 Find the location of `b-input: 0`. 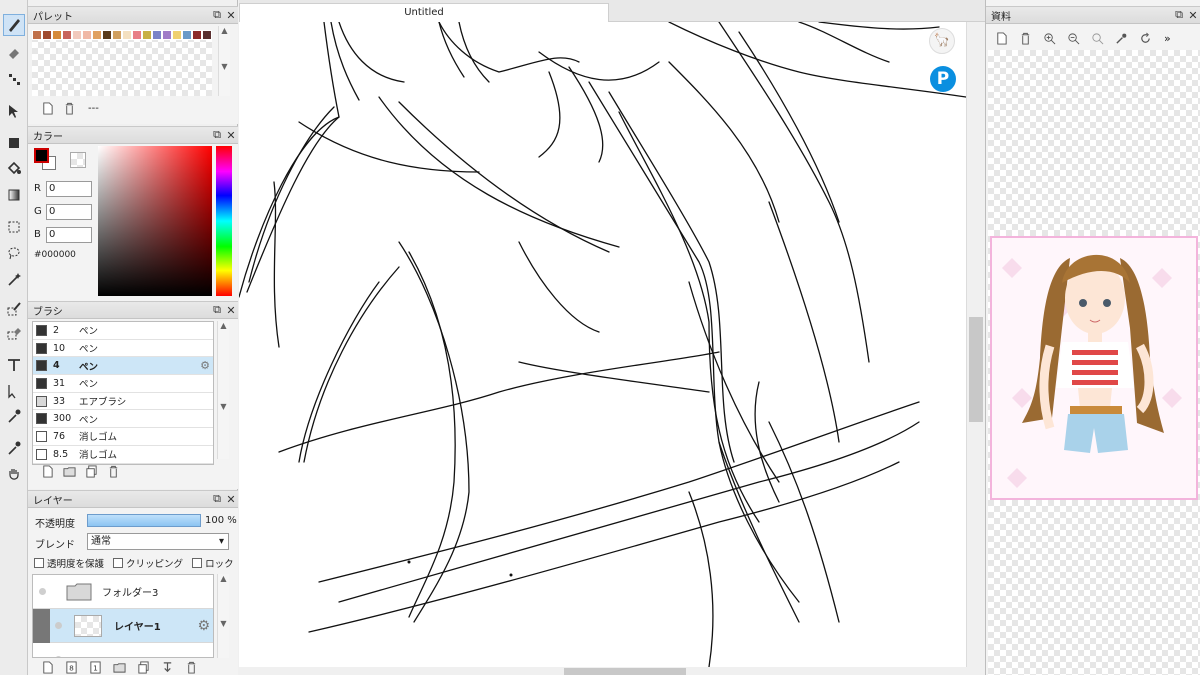

b-input: 0 is located at coordinates (69, 235).